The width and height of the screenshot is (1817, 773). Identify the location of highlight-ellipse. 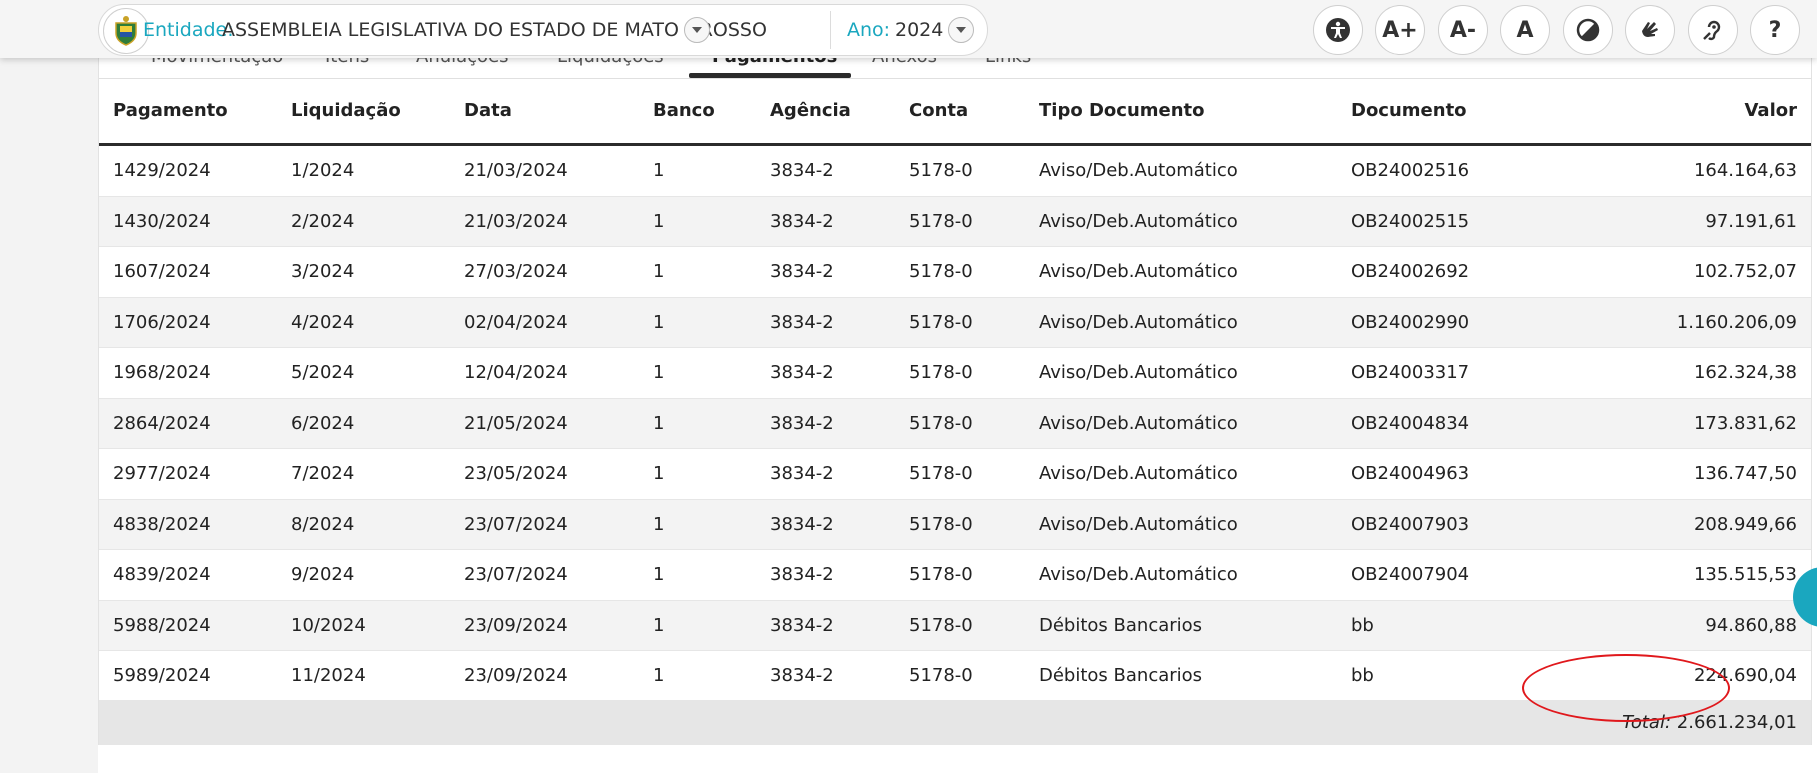
(1626, 688).